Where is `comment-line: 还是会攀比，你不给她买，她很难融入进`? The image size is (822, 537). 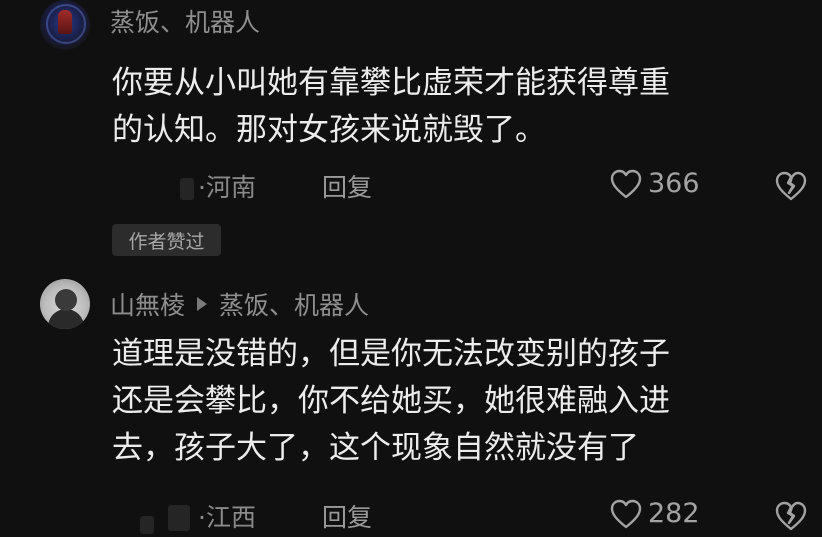 comment-line: 还是会攀比，你不给她买，她很难融入进 is located at coordinates (391, 401).